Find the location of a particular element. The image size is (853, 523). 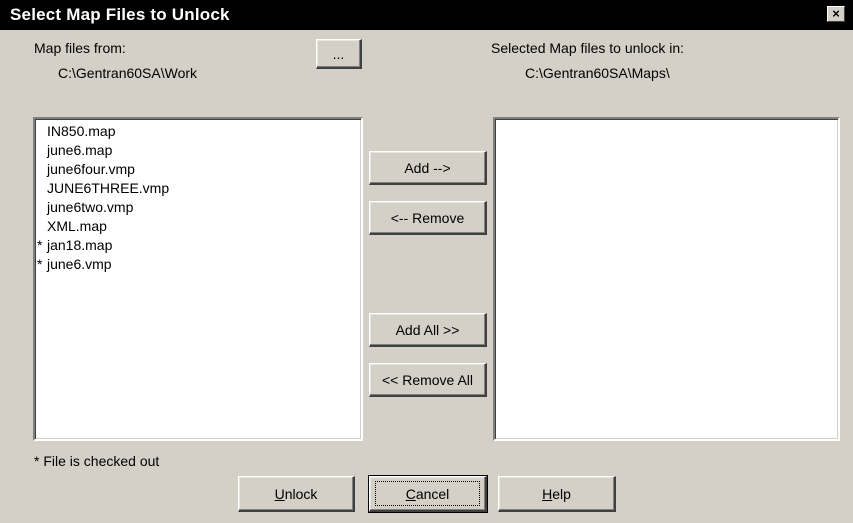

remove-all-button-label: << Remove All is located at coordinates (427, 379).